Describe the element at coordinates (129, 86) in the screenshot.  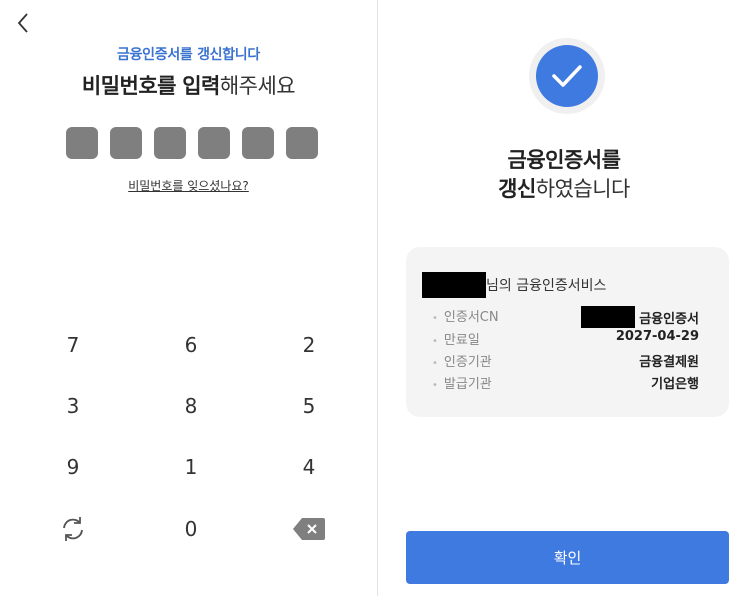
I see `title-bold-1: 비밀번호를` at that location.